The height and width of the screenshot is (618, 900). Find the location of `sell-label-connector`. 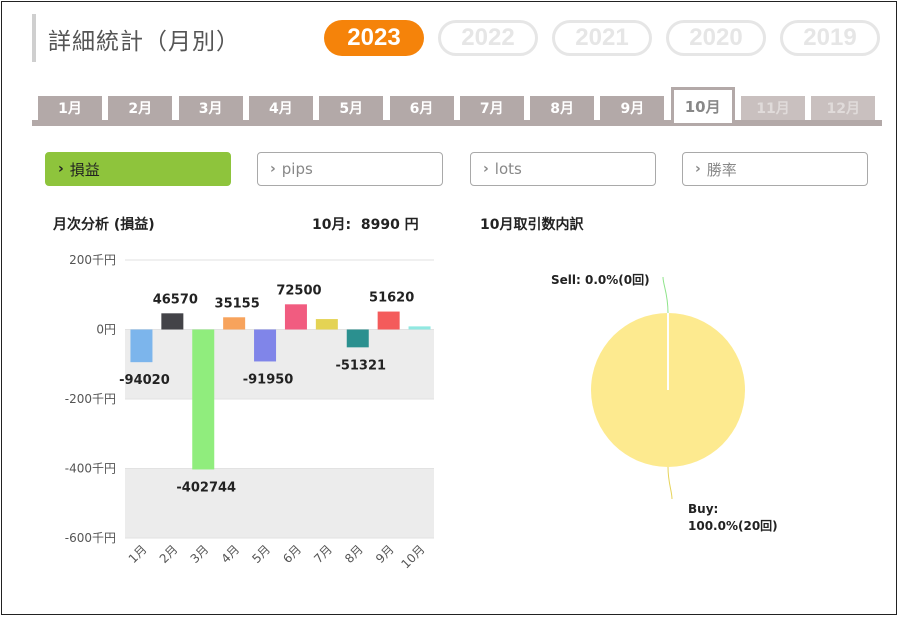

sell-label-connector is located at coordinates (665, 295).